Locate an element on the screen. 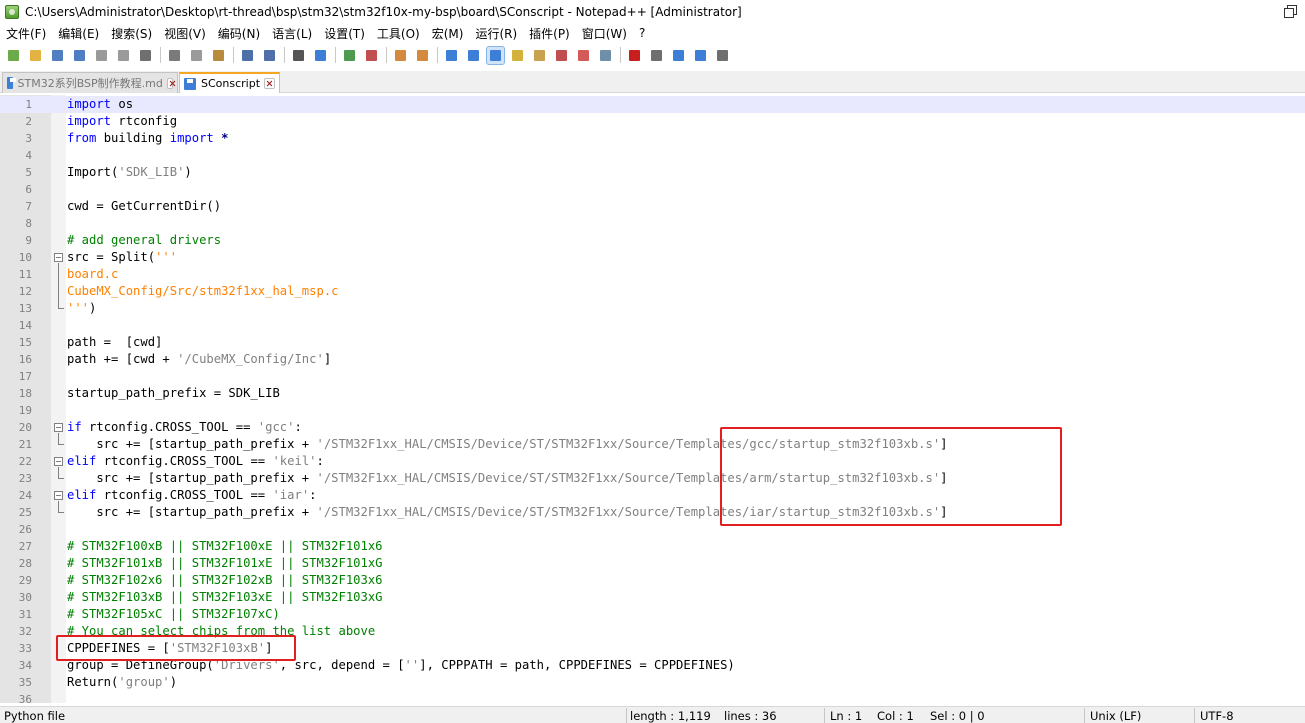 This screenshot has width=1305, height=723. menu-item-2: 搜索(S) is located at coordinates (131, 33).